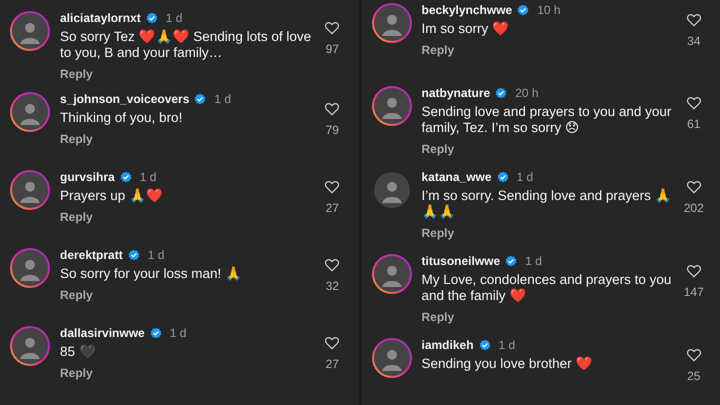  What do you see at coordinates (456, 93) in the screenshot?
I see `username: natbynature` at bounding box center [456, 93].